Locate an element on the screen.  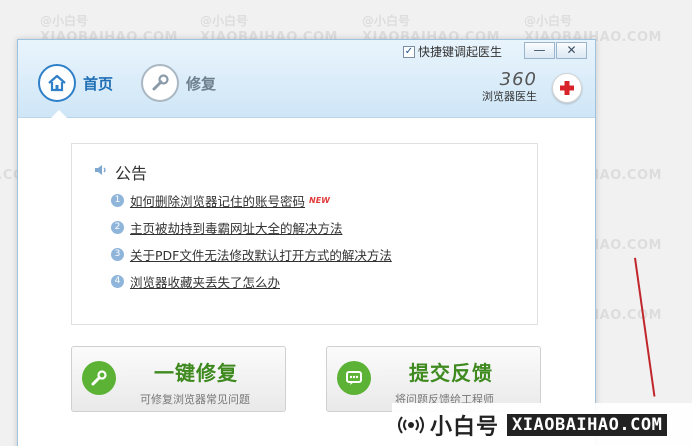
close-button: ✕ is located at coordinates (571, 50).